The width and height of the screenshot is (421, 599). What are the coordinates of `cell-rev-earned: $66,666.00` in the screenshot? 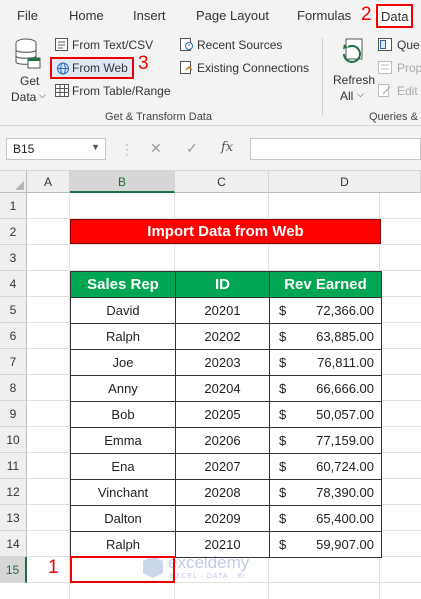 It's located at (325, 388).